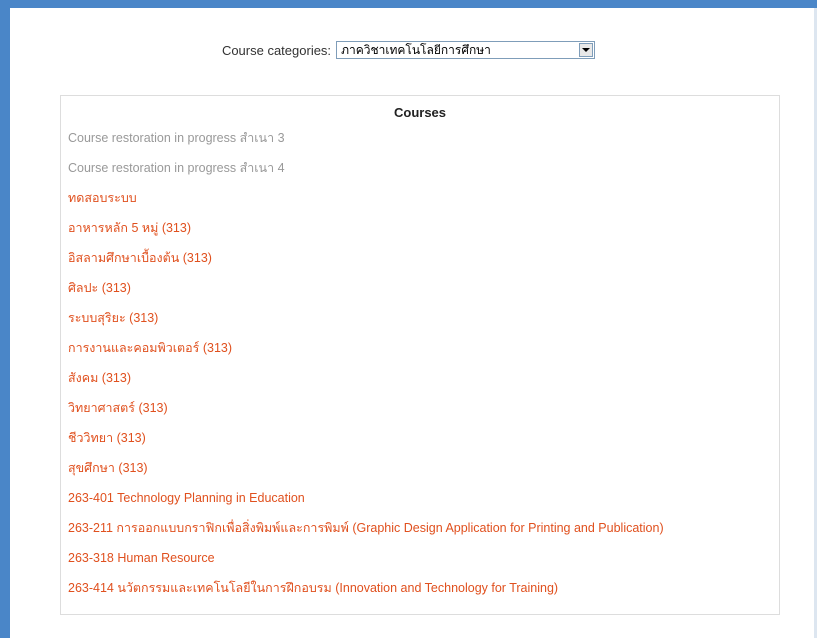 The image size is (817, 638). I want to click on course-list-item: สังคม (313), so click(420, 378).